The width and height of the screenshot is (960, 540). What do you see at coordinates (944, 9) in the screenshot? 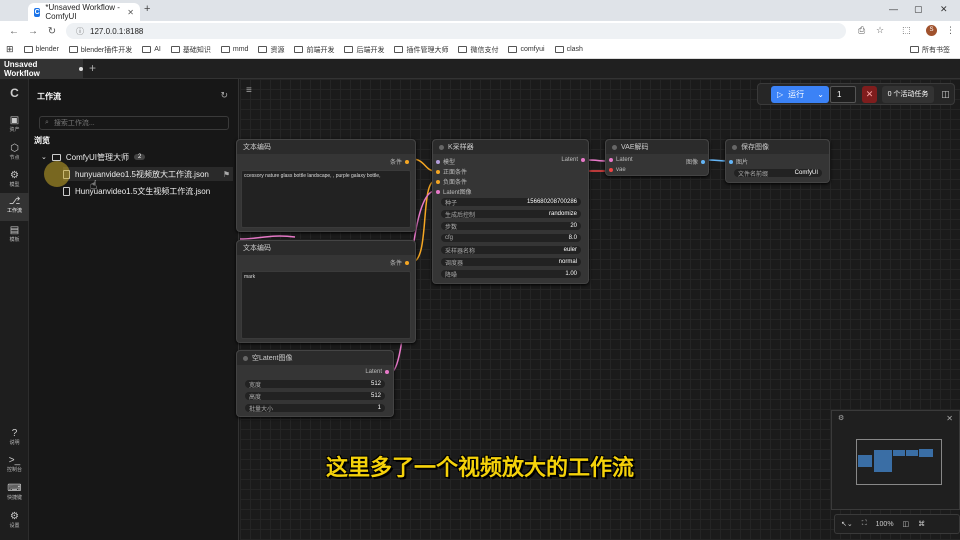
I see `close-window-icon: ✕` at bounding box center [944, 9].